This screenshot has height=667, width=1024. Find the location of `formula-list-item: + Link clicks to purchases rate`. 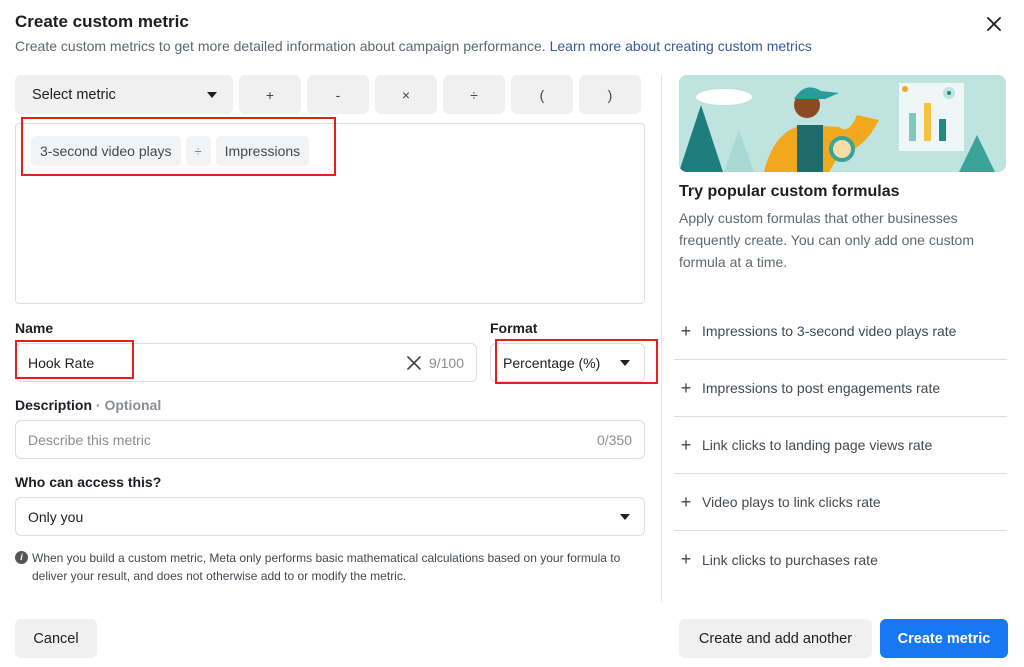

formula-list-item: + Link clicks to purchases rate is located at coordinates (840, 559).